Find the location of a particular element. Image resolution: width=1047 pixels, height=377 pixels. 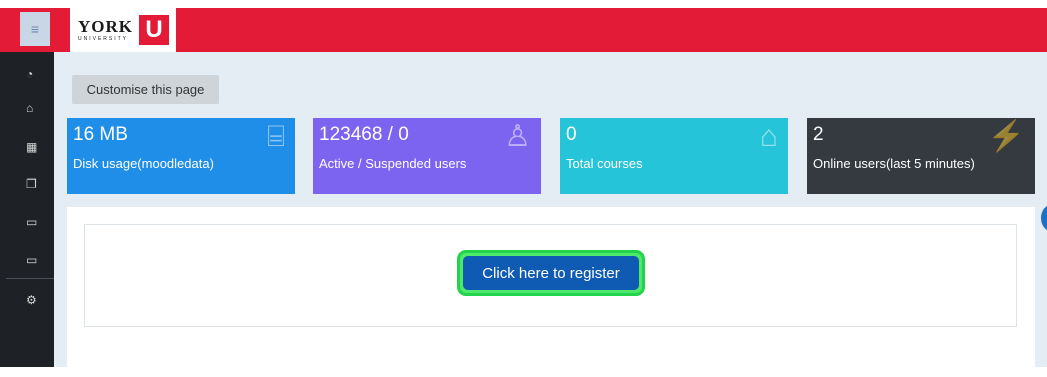

stat-label: Total courses is located at coordinates (604, 163).